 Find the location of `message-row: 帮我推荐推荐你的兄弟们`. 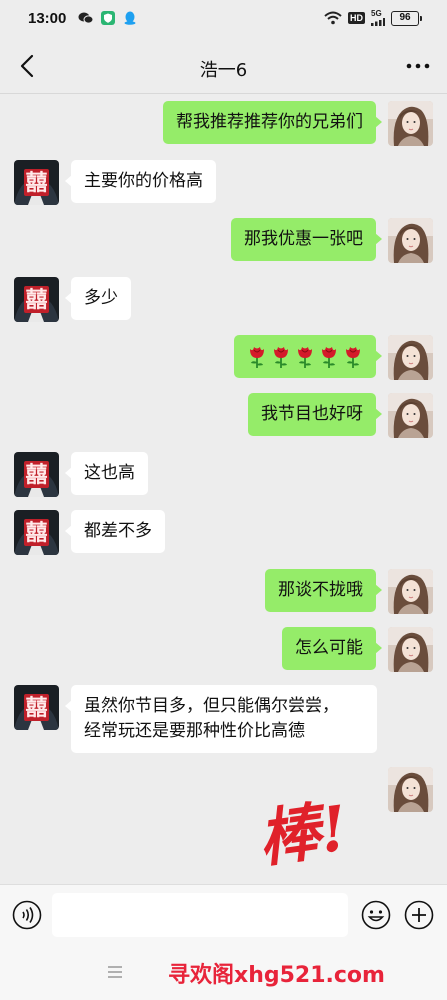

message-row: 帮我推荐推荐你的兄弟们 is located at coordinates (298, 123).